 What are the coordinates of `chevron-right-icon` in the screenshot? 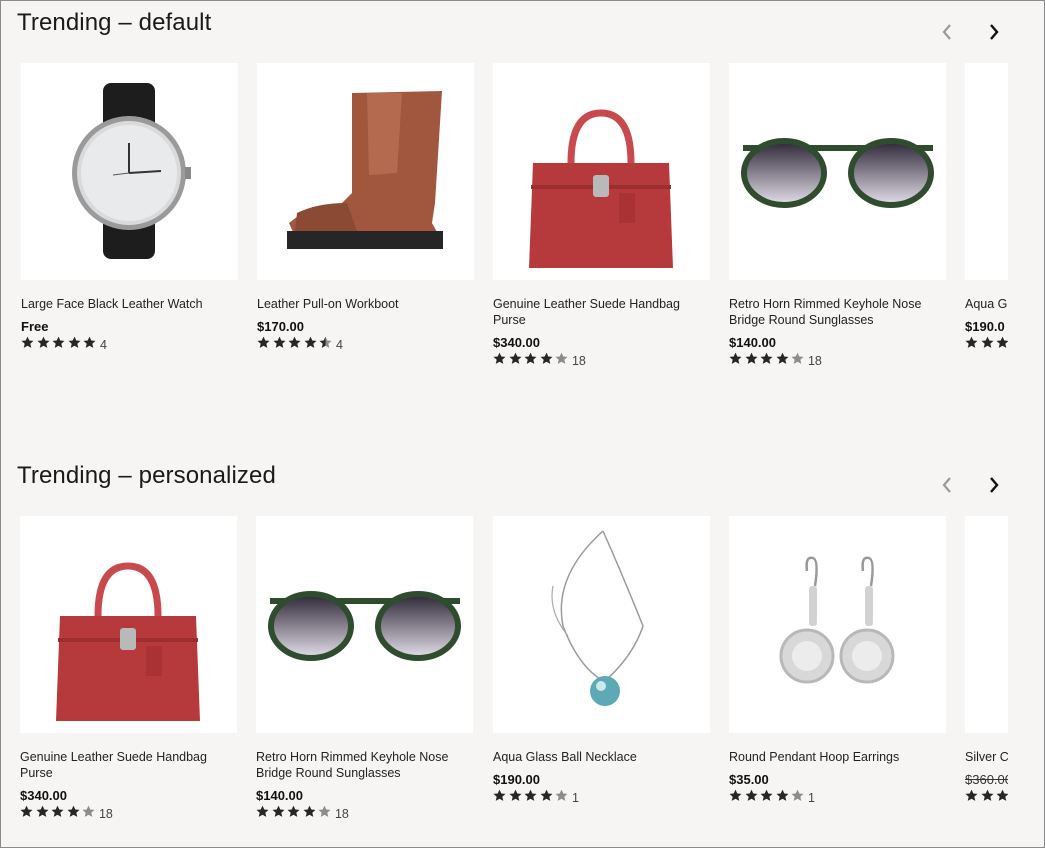 It's located at (994, 485).